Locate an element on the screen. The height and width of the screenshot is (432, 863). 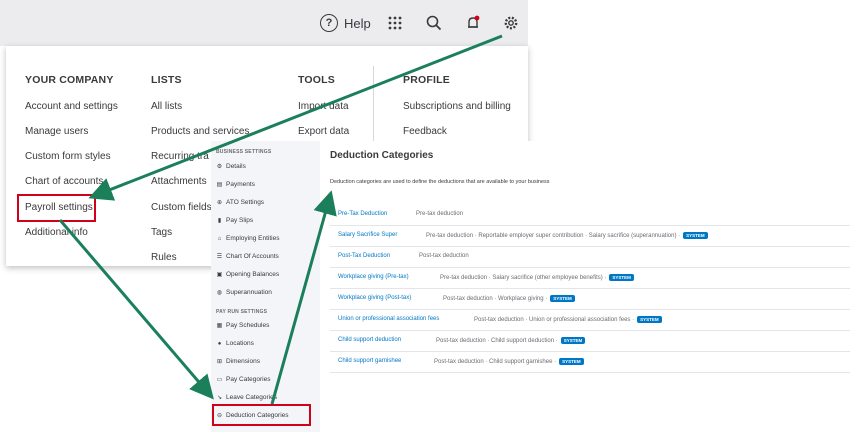
arrow-payroll-to-deduction is located at coordinates (136, 309).